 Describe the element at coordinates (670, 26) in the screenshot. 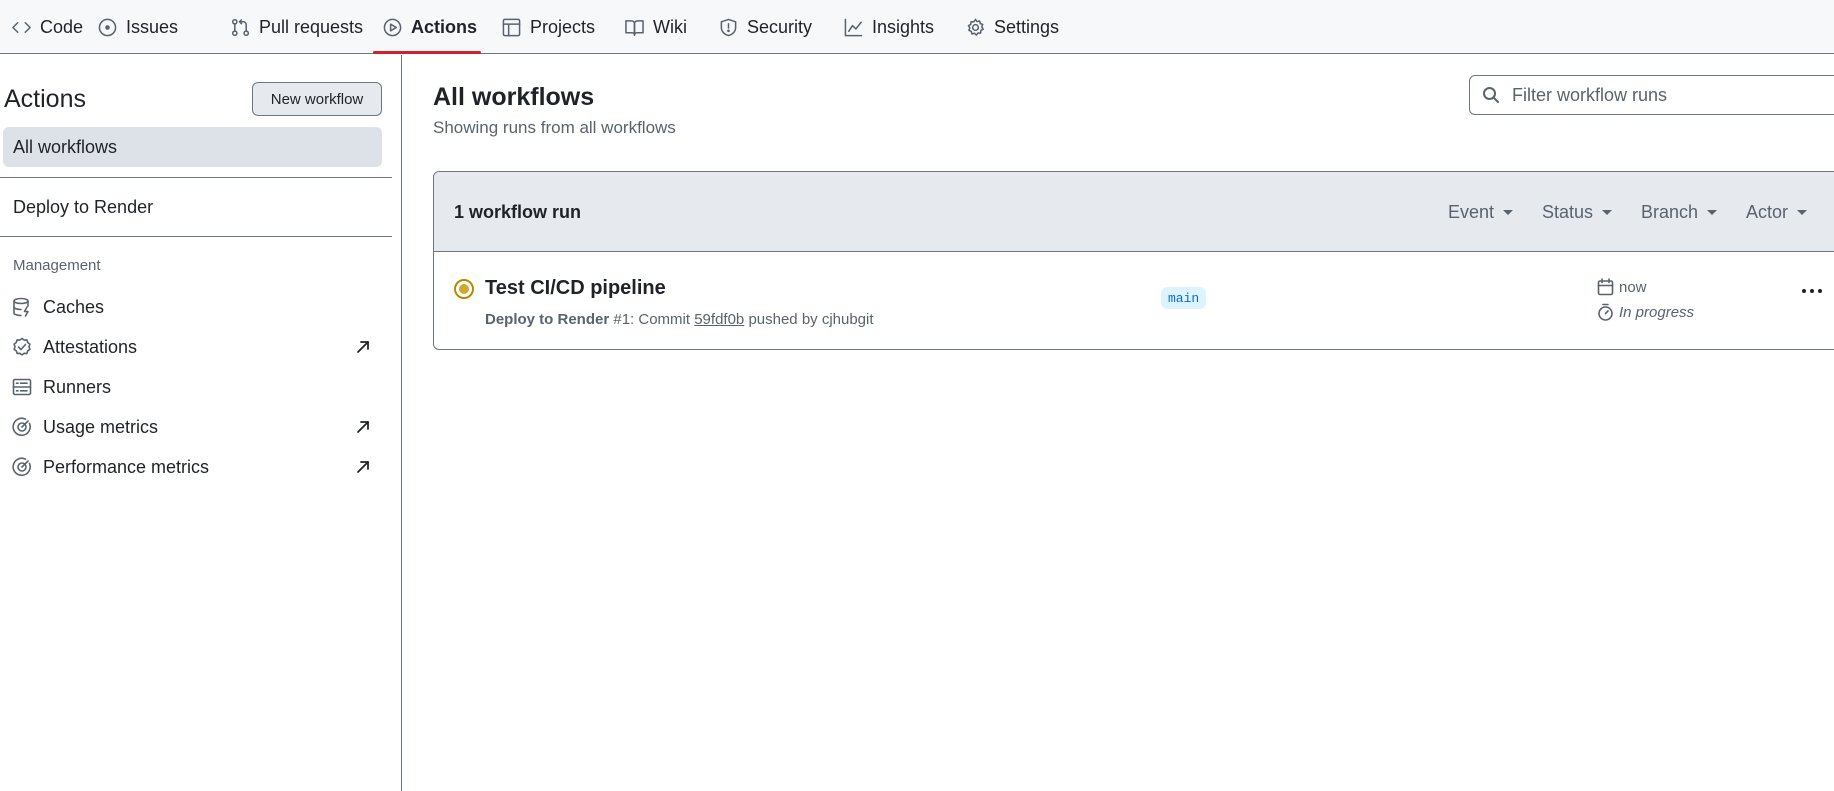

I see `tab-wiki-label: Wiki` at that location.